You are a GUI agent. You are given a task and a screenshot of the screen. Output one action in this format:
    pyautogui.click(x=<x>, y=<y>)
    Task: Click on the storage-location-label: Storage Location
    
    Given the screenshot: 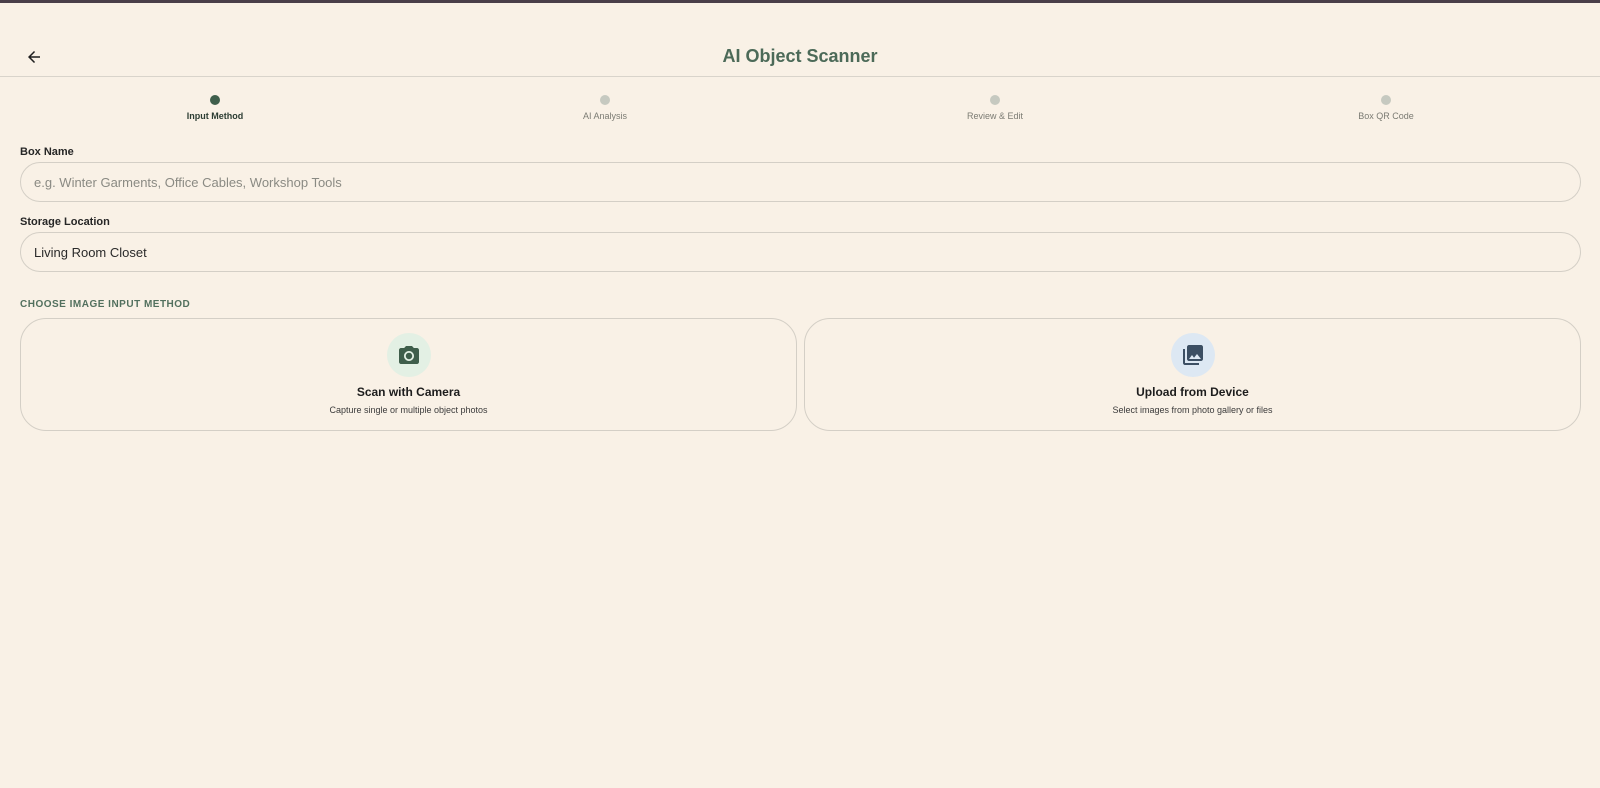 What is the action you would take?
    pyautogui.click(x=65, y=222)
    